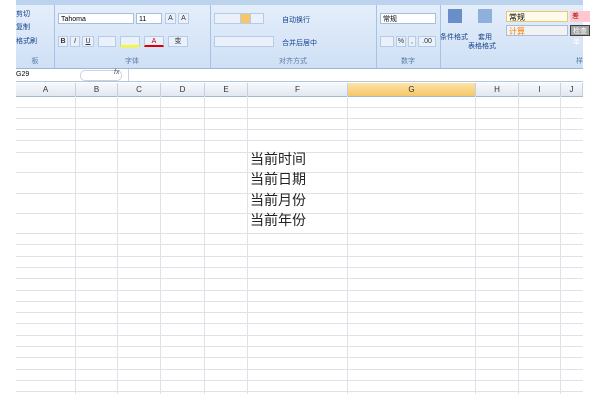 Image resolution: width=600 pixels, height=400 pixels. What do you see at coordinates (107, 41) in the screenshot?
I see `border-button` at bounding box center [107, 41].